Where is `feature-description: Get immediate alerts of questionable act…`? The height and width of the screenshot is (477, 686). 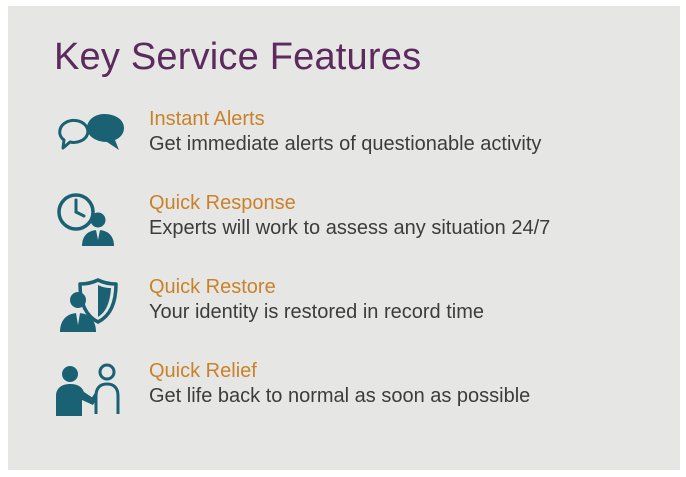 feature-description: Get immediate alerts of questionable act… is located at coordinates (345, 144).